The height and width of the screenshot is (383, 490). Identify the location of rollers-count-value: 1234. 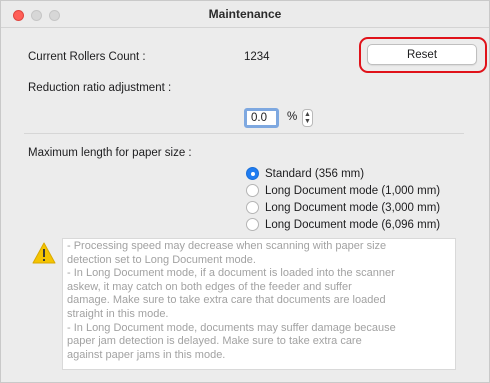
(257, 57).